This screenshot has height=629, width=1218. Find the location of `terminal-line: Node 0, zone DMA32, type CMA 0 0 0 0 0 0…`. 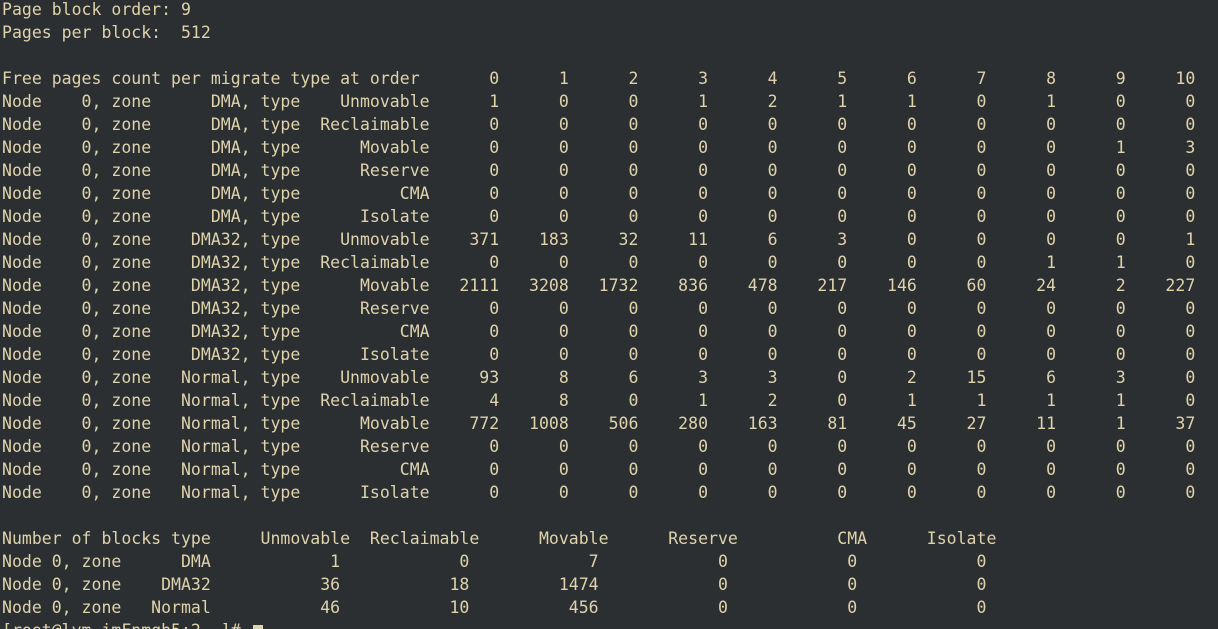

terminal-line: Node 0, zone DMA32, type CMA 0 0 0 0 0 0… is located at coordinates (599, 331).